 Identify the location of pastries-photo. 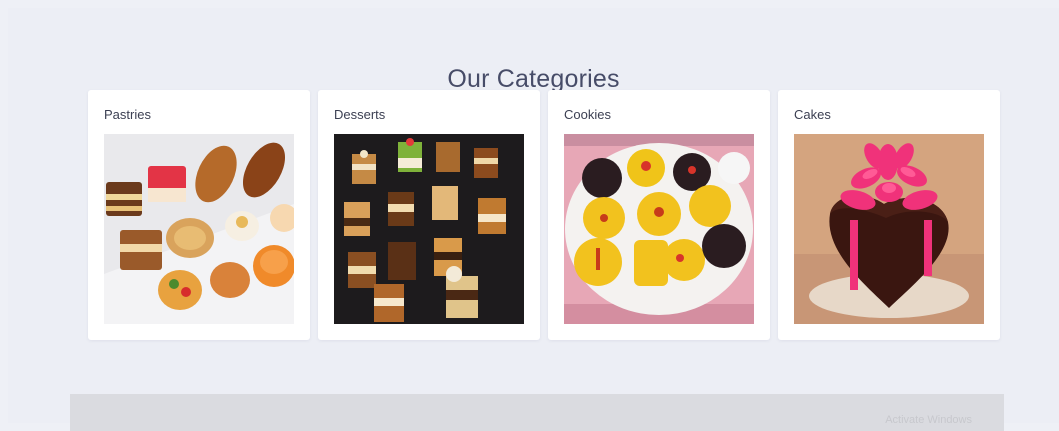
(199, 229).